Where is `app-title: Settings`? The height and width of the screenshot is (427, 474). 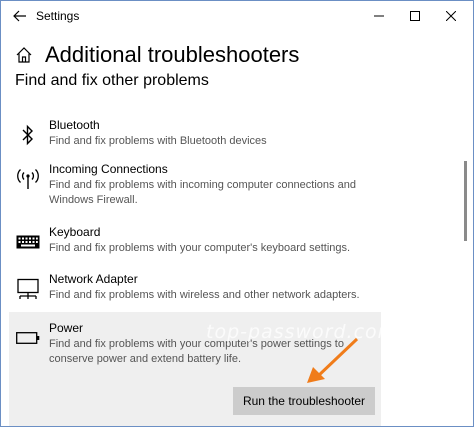
app-title: Settings is located at coordinates (58, 16).